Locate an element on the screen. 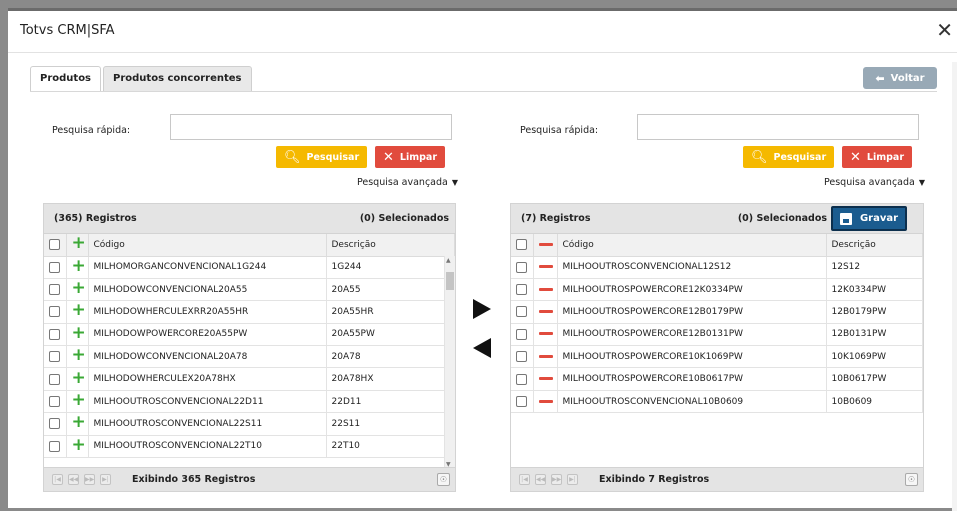 The width and height of the screenshot is (957, 511). back-button: ⬅ Voltar is located at coordinates (900, 78).